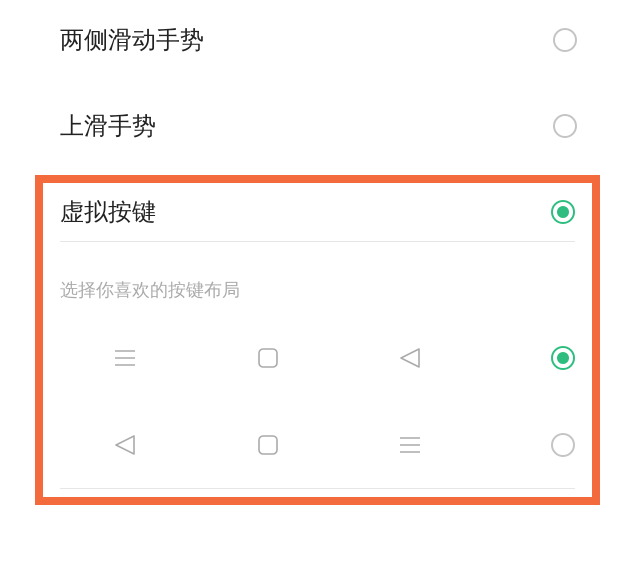 The width and height of the screenshot is (625, 577). What do you see at coordinates (108, 212) in the screenshot?
I see `option-label: 虚拟按键` at bounding box center [108, 212].